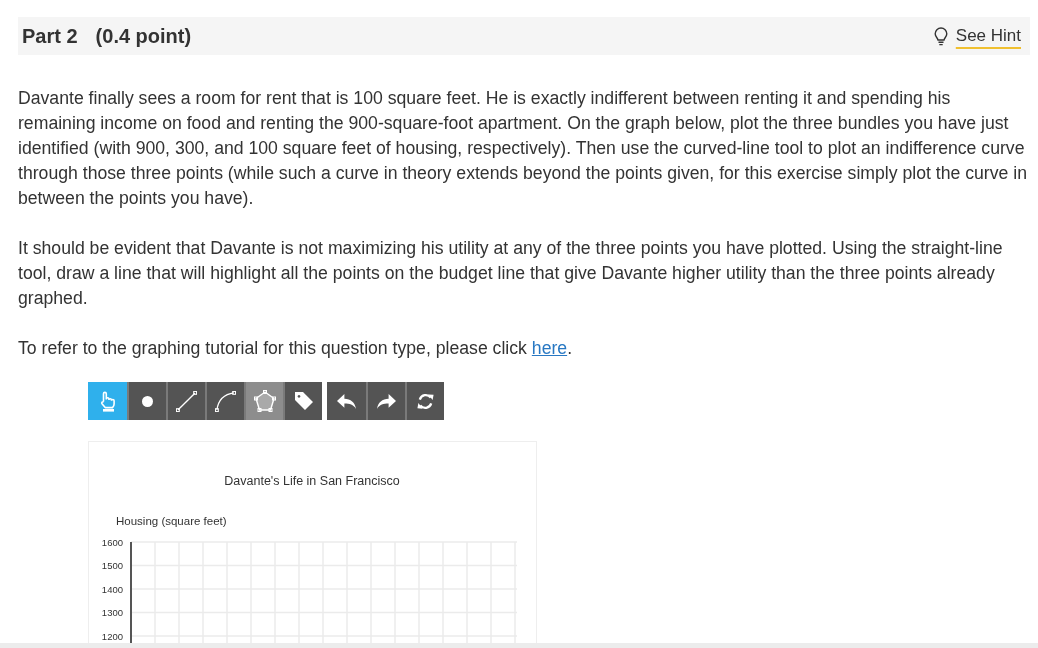  What do you see at coordinates (296, 348) in the screenshot?
I see `tutorial-note: To refer to the graphing tutorial for this question type, please click here.` at bounding box center [296, 348].